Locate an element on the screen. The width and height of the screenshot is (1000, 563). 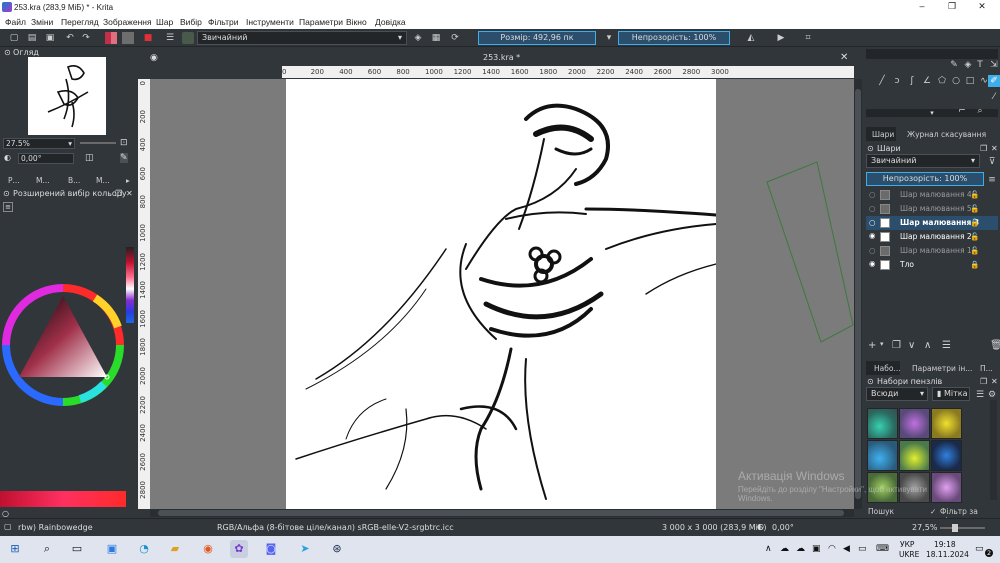
volume-icon: ◀ is located at coordinates (846, 549).